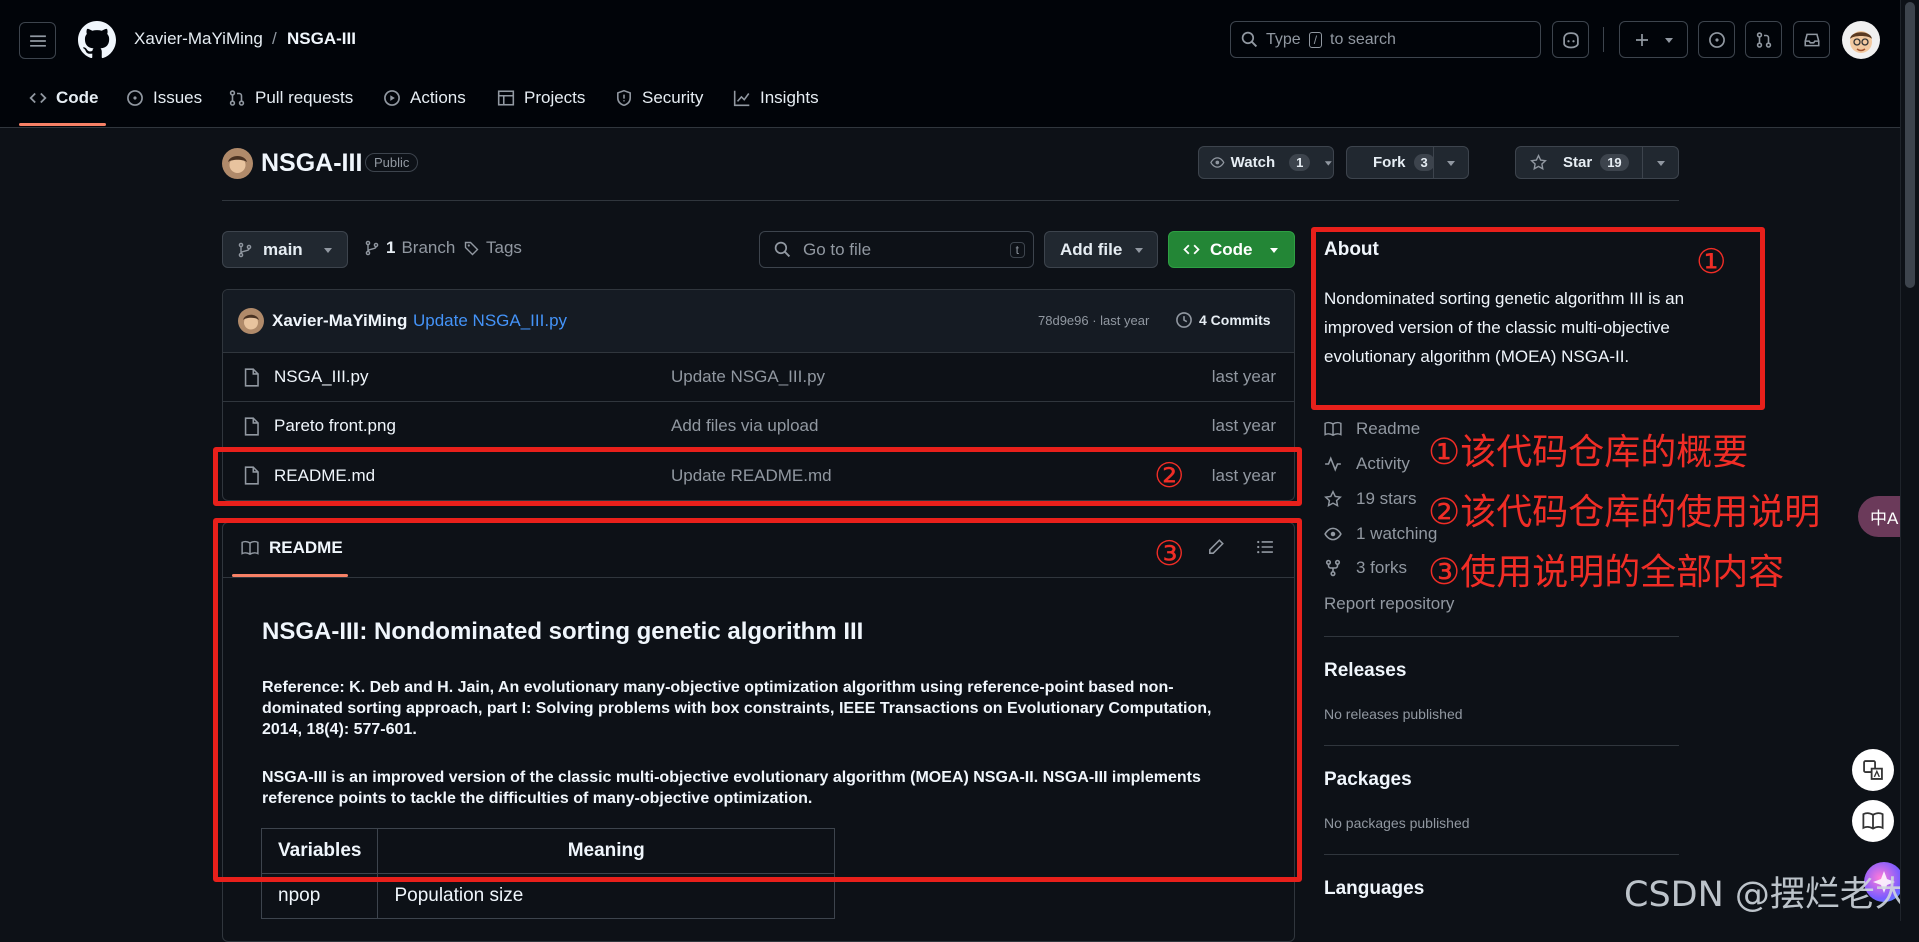 The width and height of the screenshot is (1919, 942). I want to click on tags-link: Tags, so click(493, 248).